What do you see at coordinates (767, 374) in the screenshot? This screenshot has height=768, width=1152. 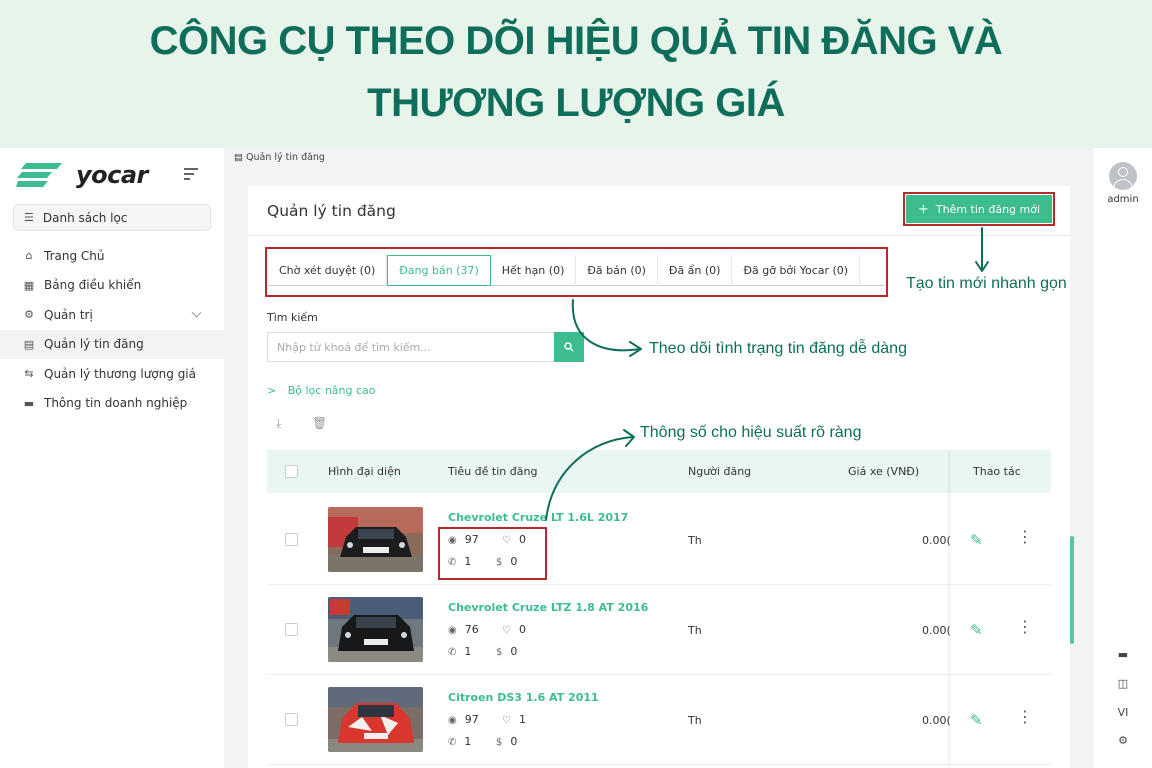 I see `annotation-arrows` at bounding box center [767, 374].